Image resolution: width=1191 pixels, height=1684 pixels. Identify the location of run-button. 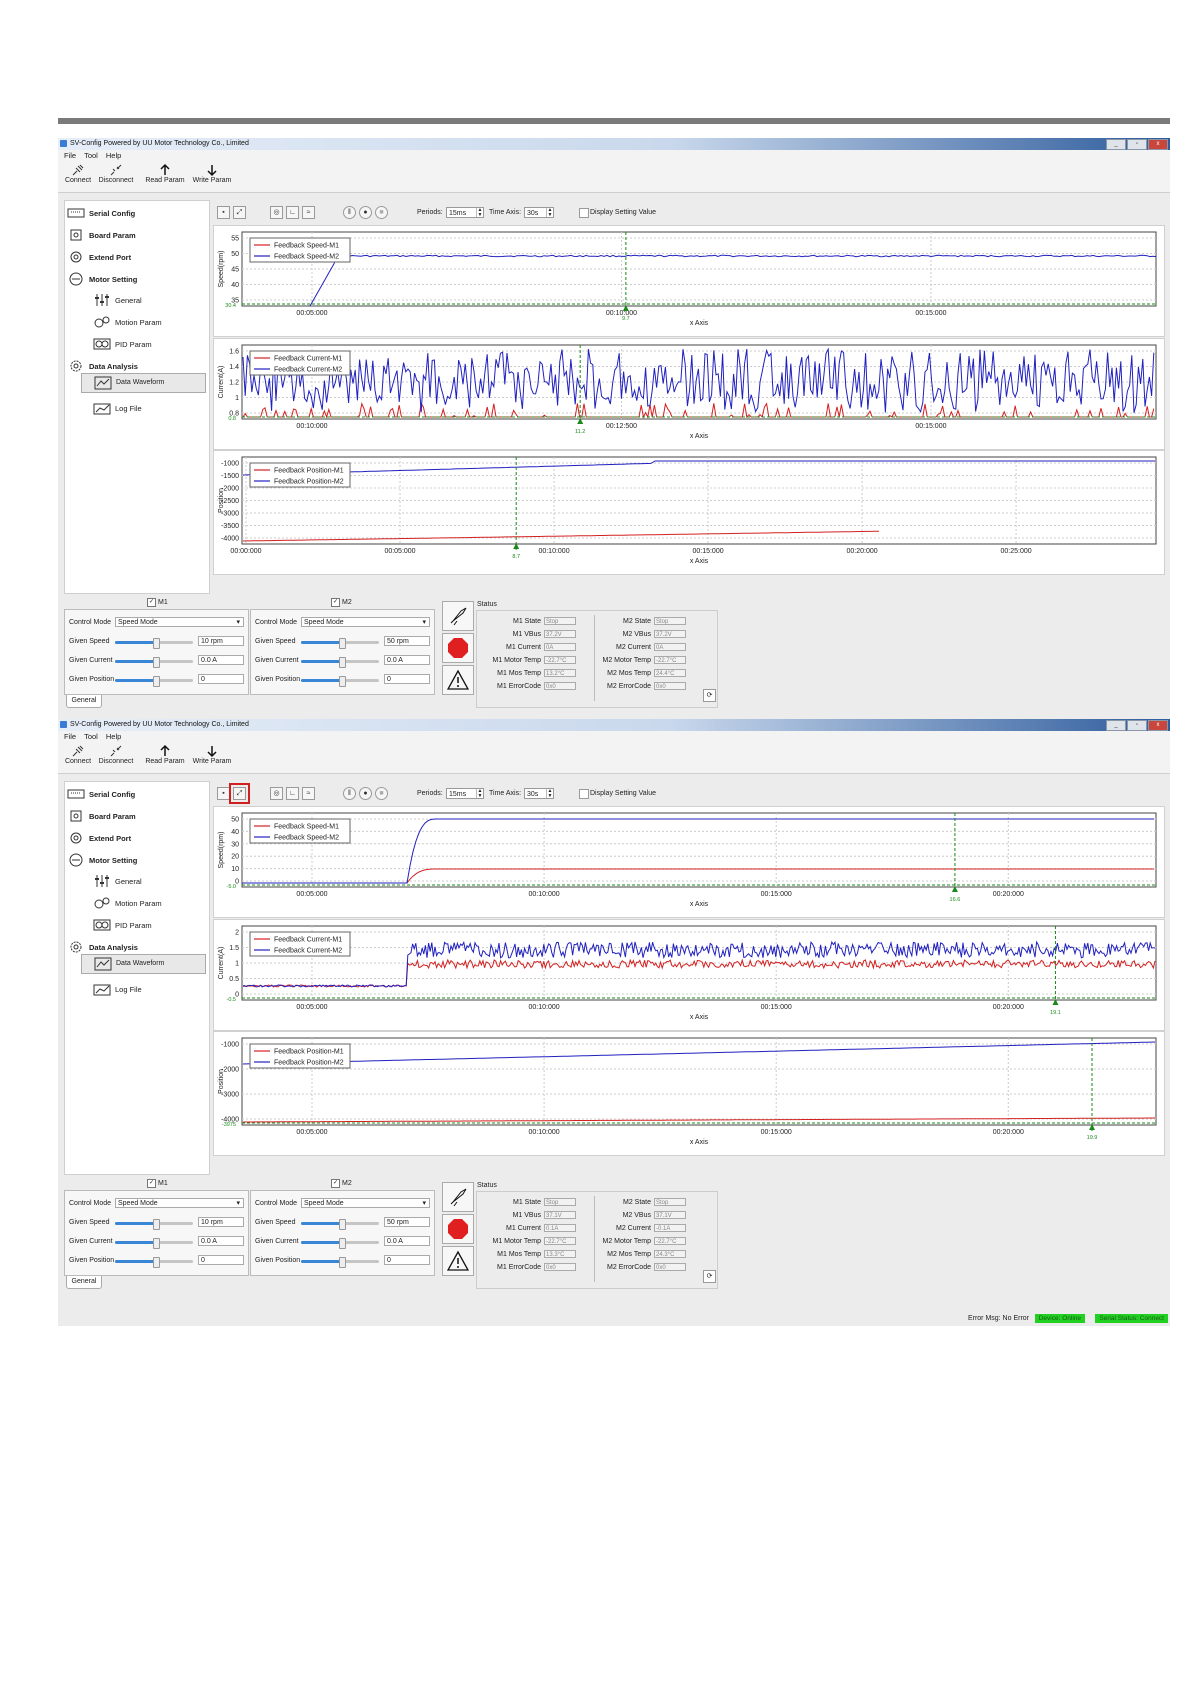
(458, 1197).